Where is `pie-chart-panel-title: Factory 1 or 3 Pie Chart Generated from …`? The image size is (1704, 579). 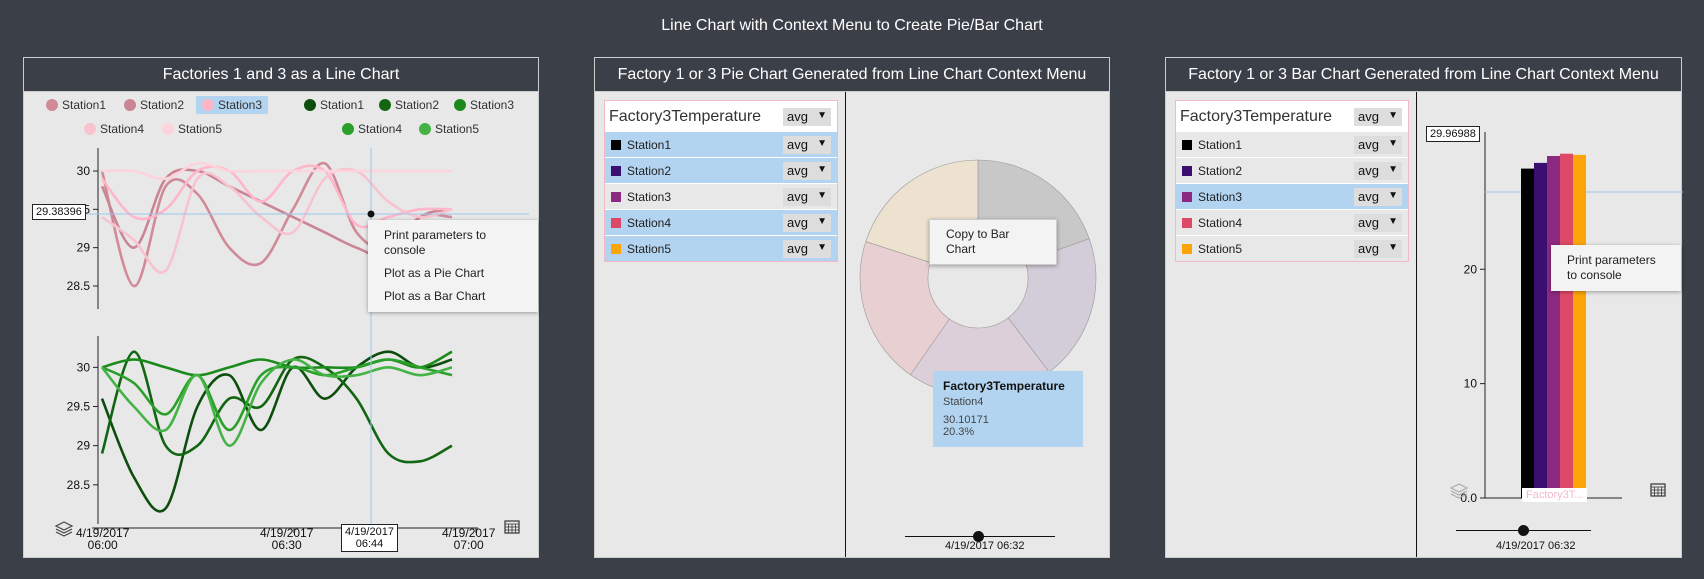
pie-chart-panel-title: Factory 1 or 3 Pie Chart Generated from … is located at coordinates (852, 75).